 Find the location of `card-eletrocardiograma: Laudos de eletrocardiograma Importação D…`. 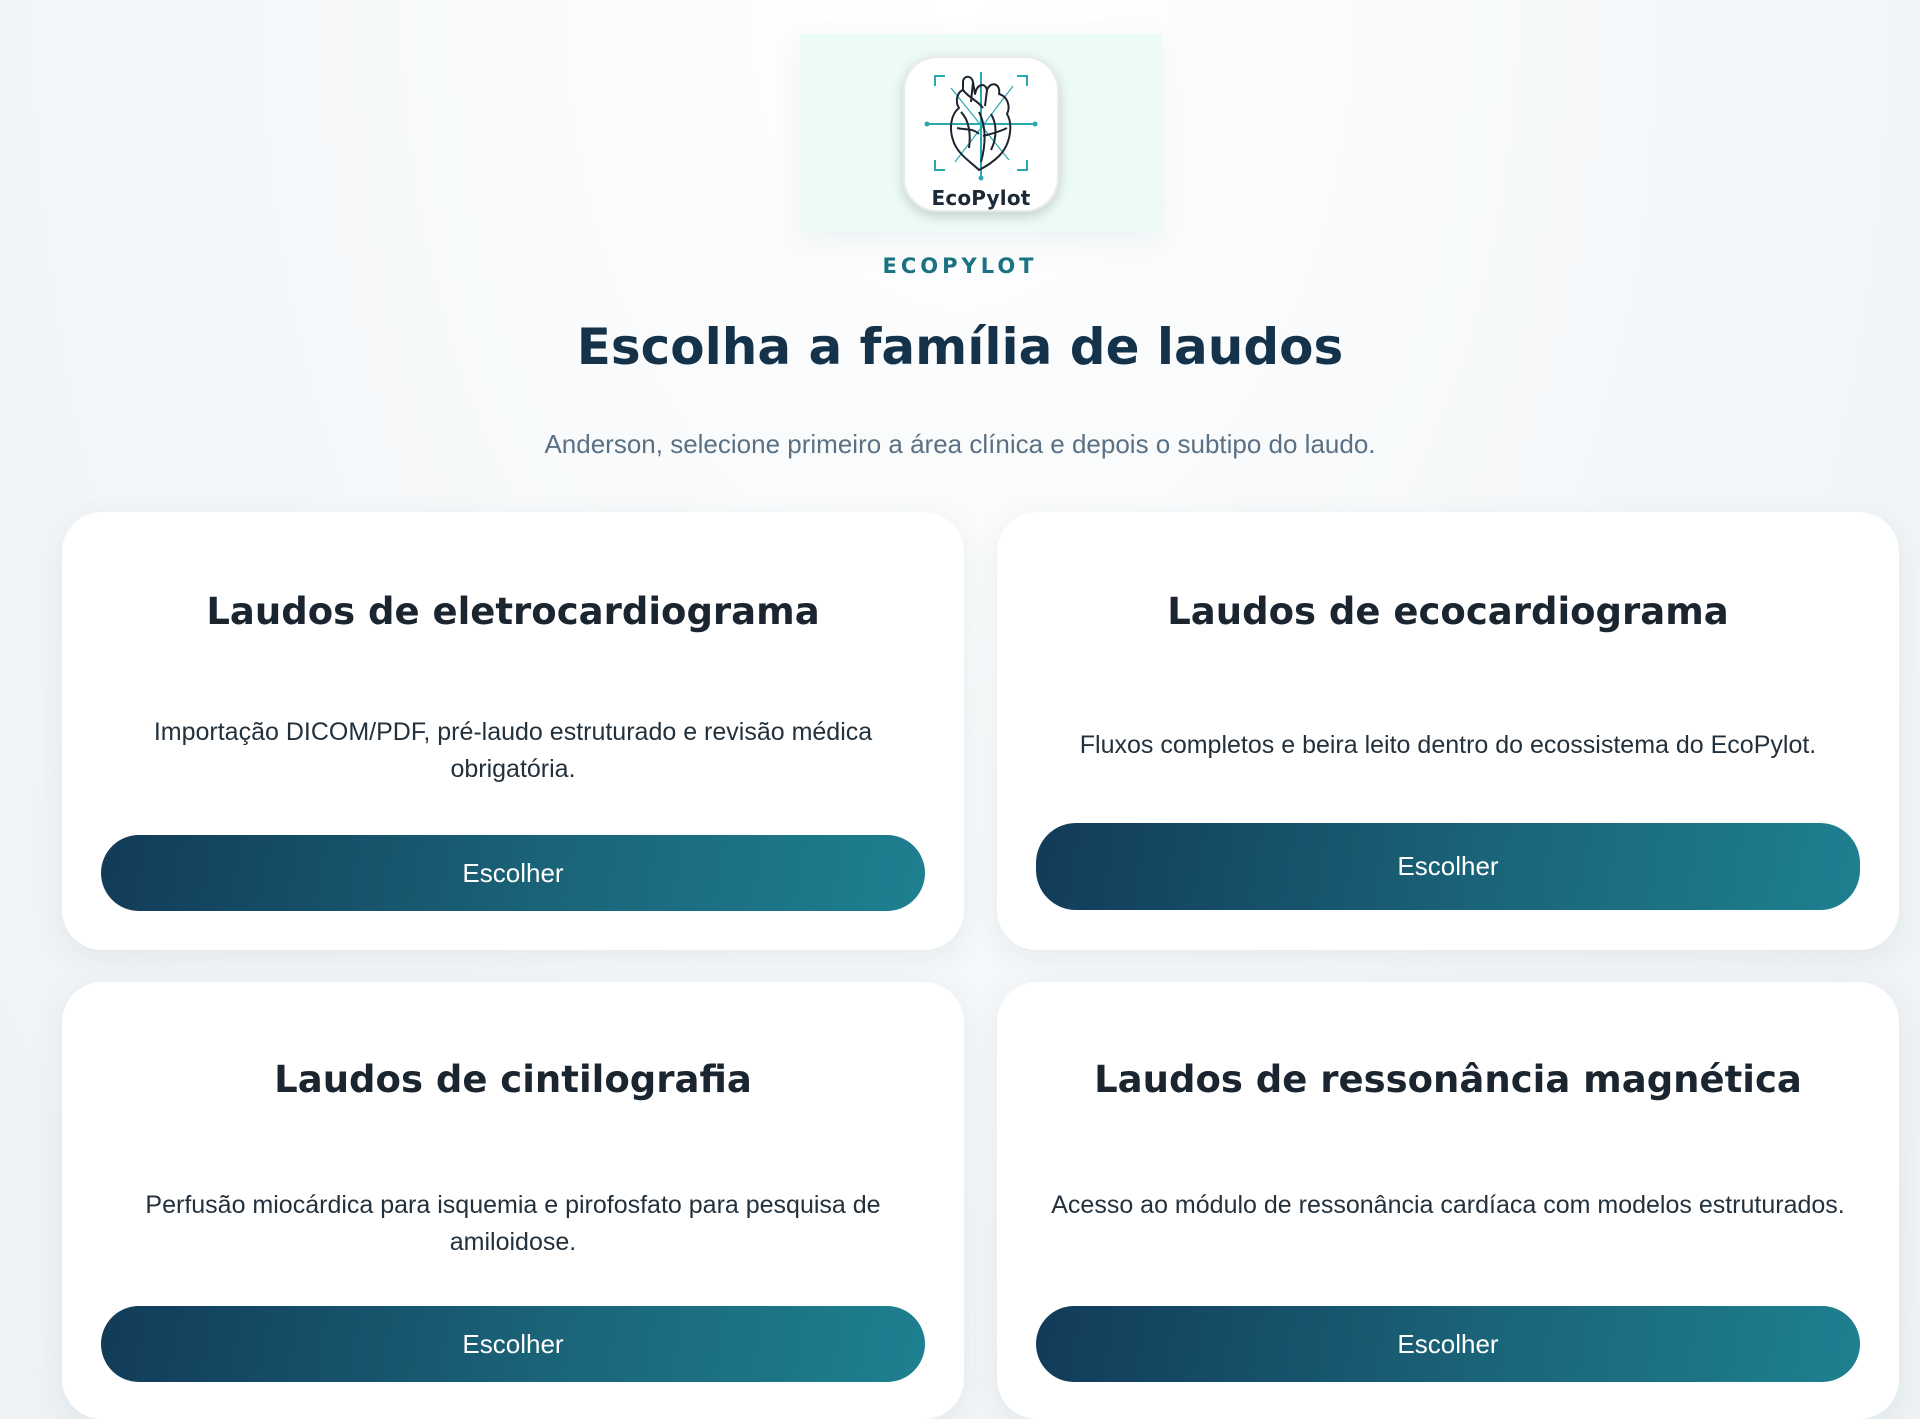

card-eletrocardiograma: Laudos de eletrocardiograma Importação D… is located at coordinates (513, 731).